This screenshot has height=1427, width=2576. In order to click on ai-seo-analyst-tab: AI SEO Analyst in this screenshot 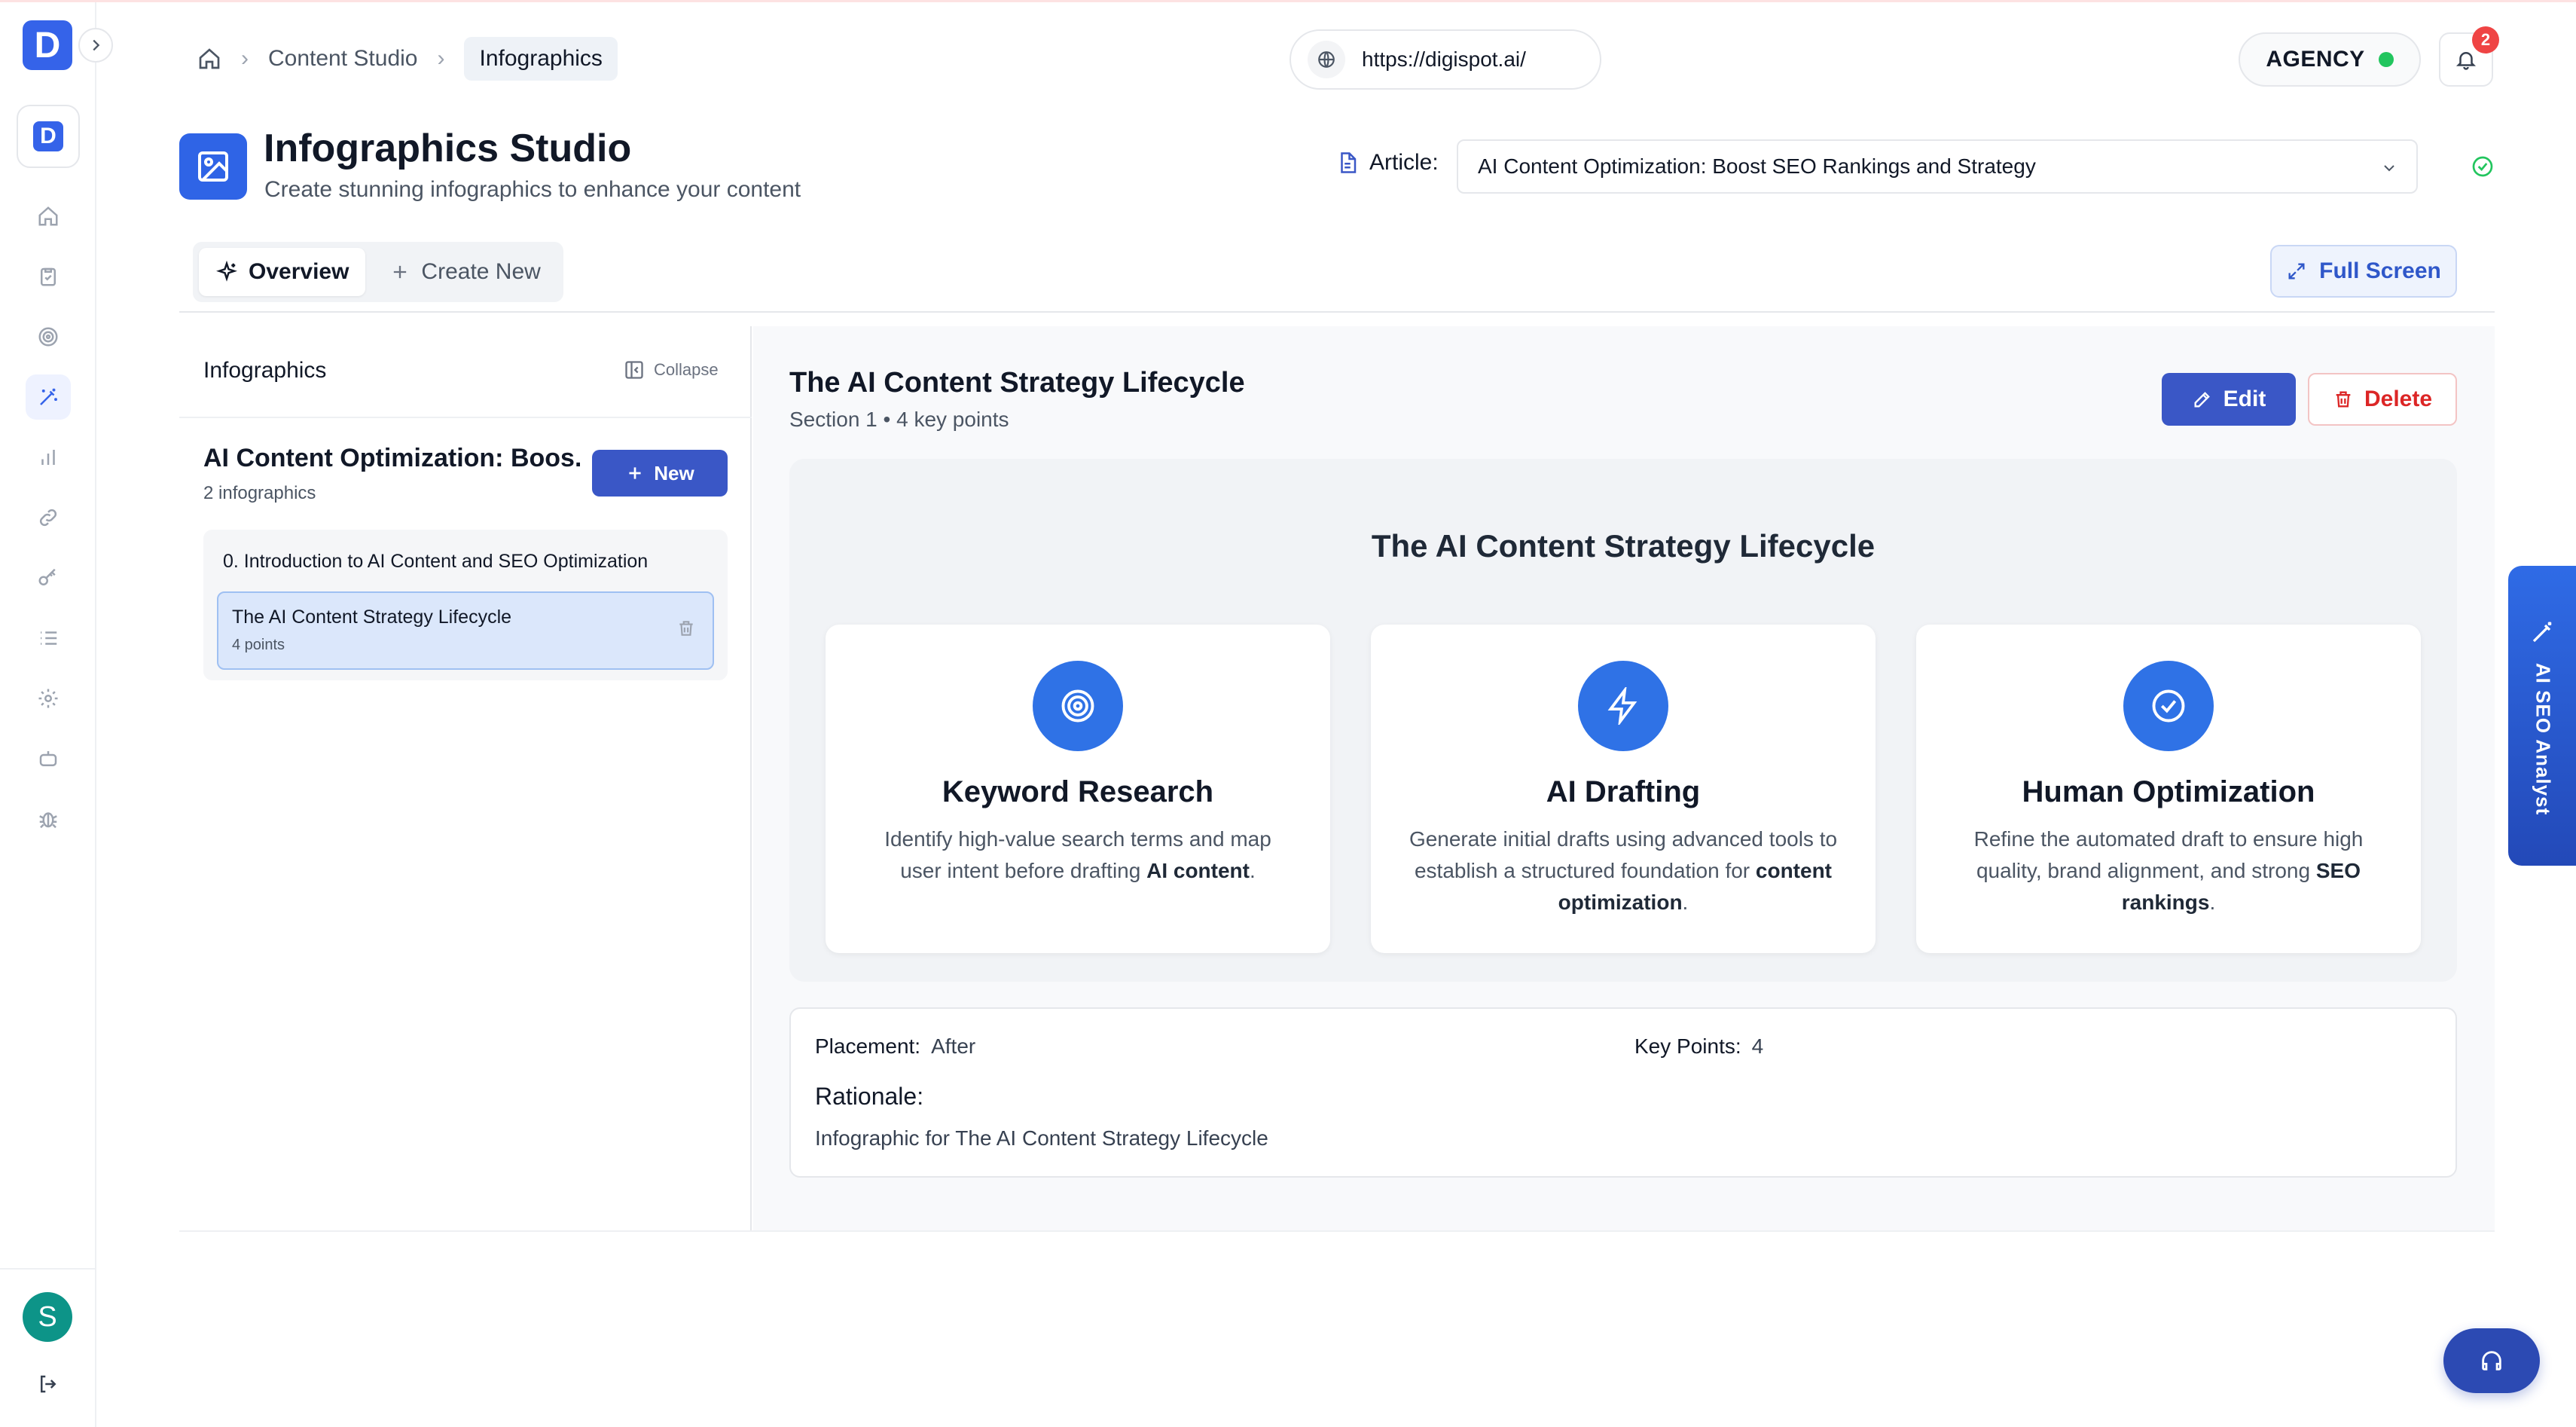, I will do `click(2542, 716)`.